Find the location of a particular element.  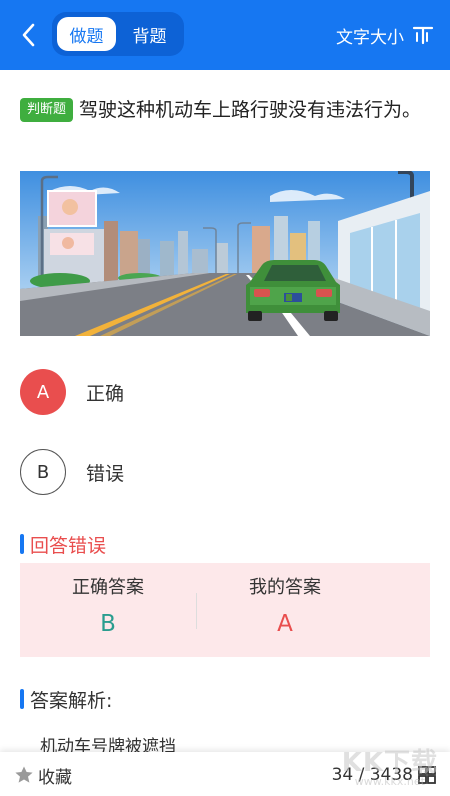

mode-switch: 做题 背题 is located at coordinates (118, 34).